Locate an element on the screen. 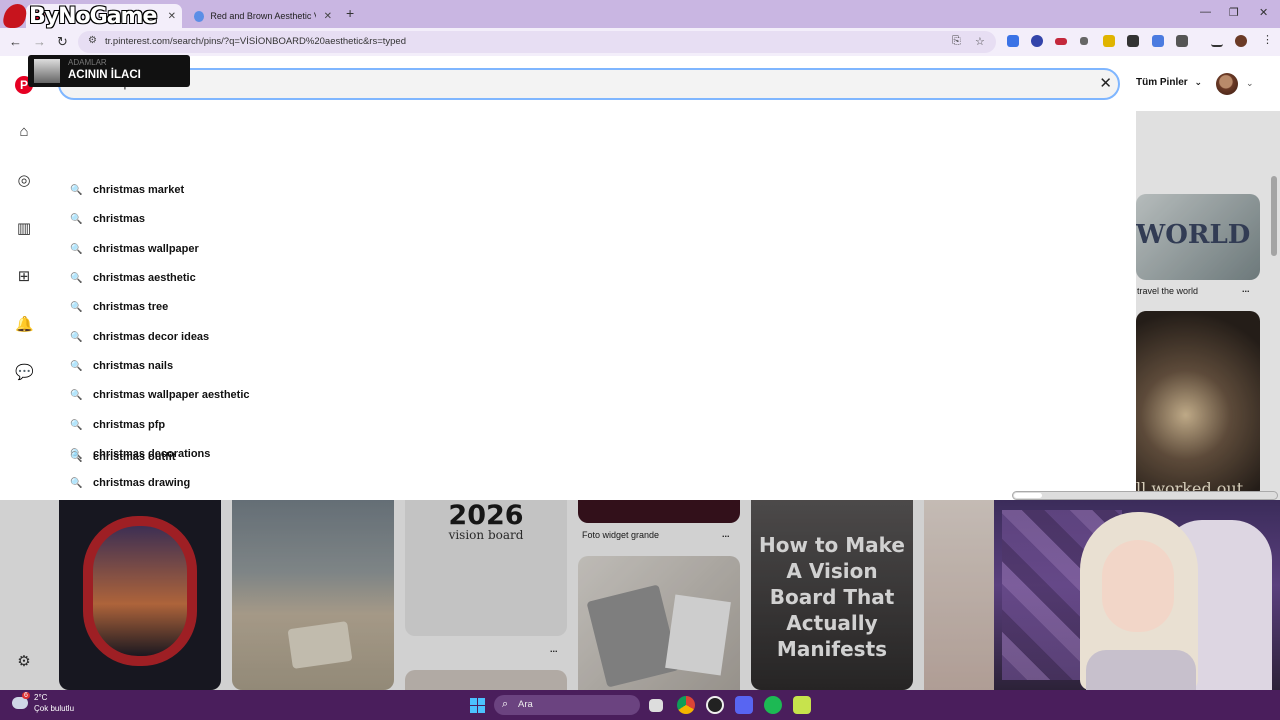  suggestion-label: christmas nails is located at coordinates (133, 366).